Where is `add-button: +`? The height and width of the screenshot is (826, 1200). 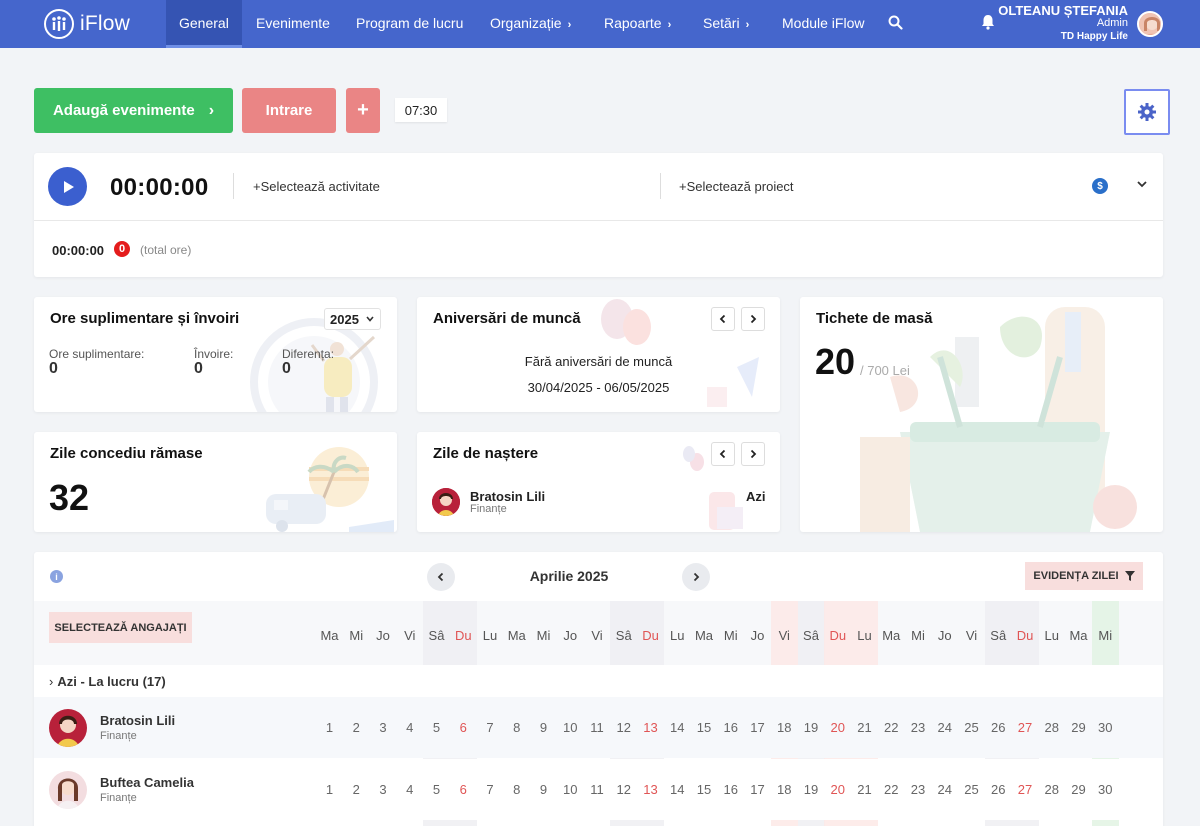 add-button: + is located at coordinates (363, 110).